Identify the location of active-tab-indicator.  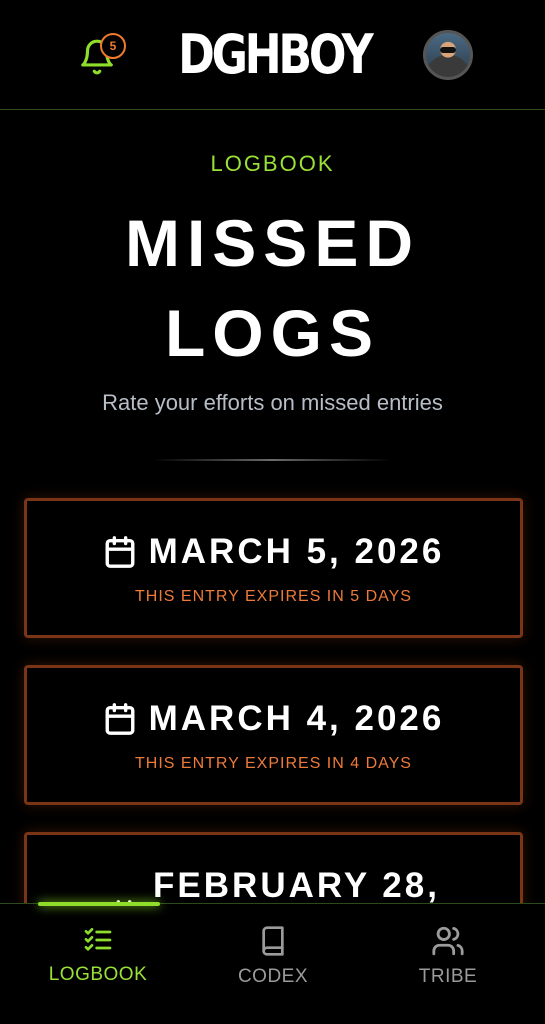
(99, 904).